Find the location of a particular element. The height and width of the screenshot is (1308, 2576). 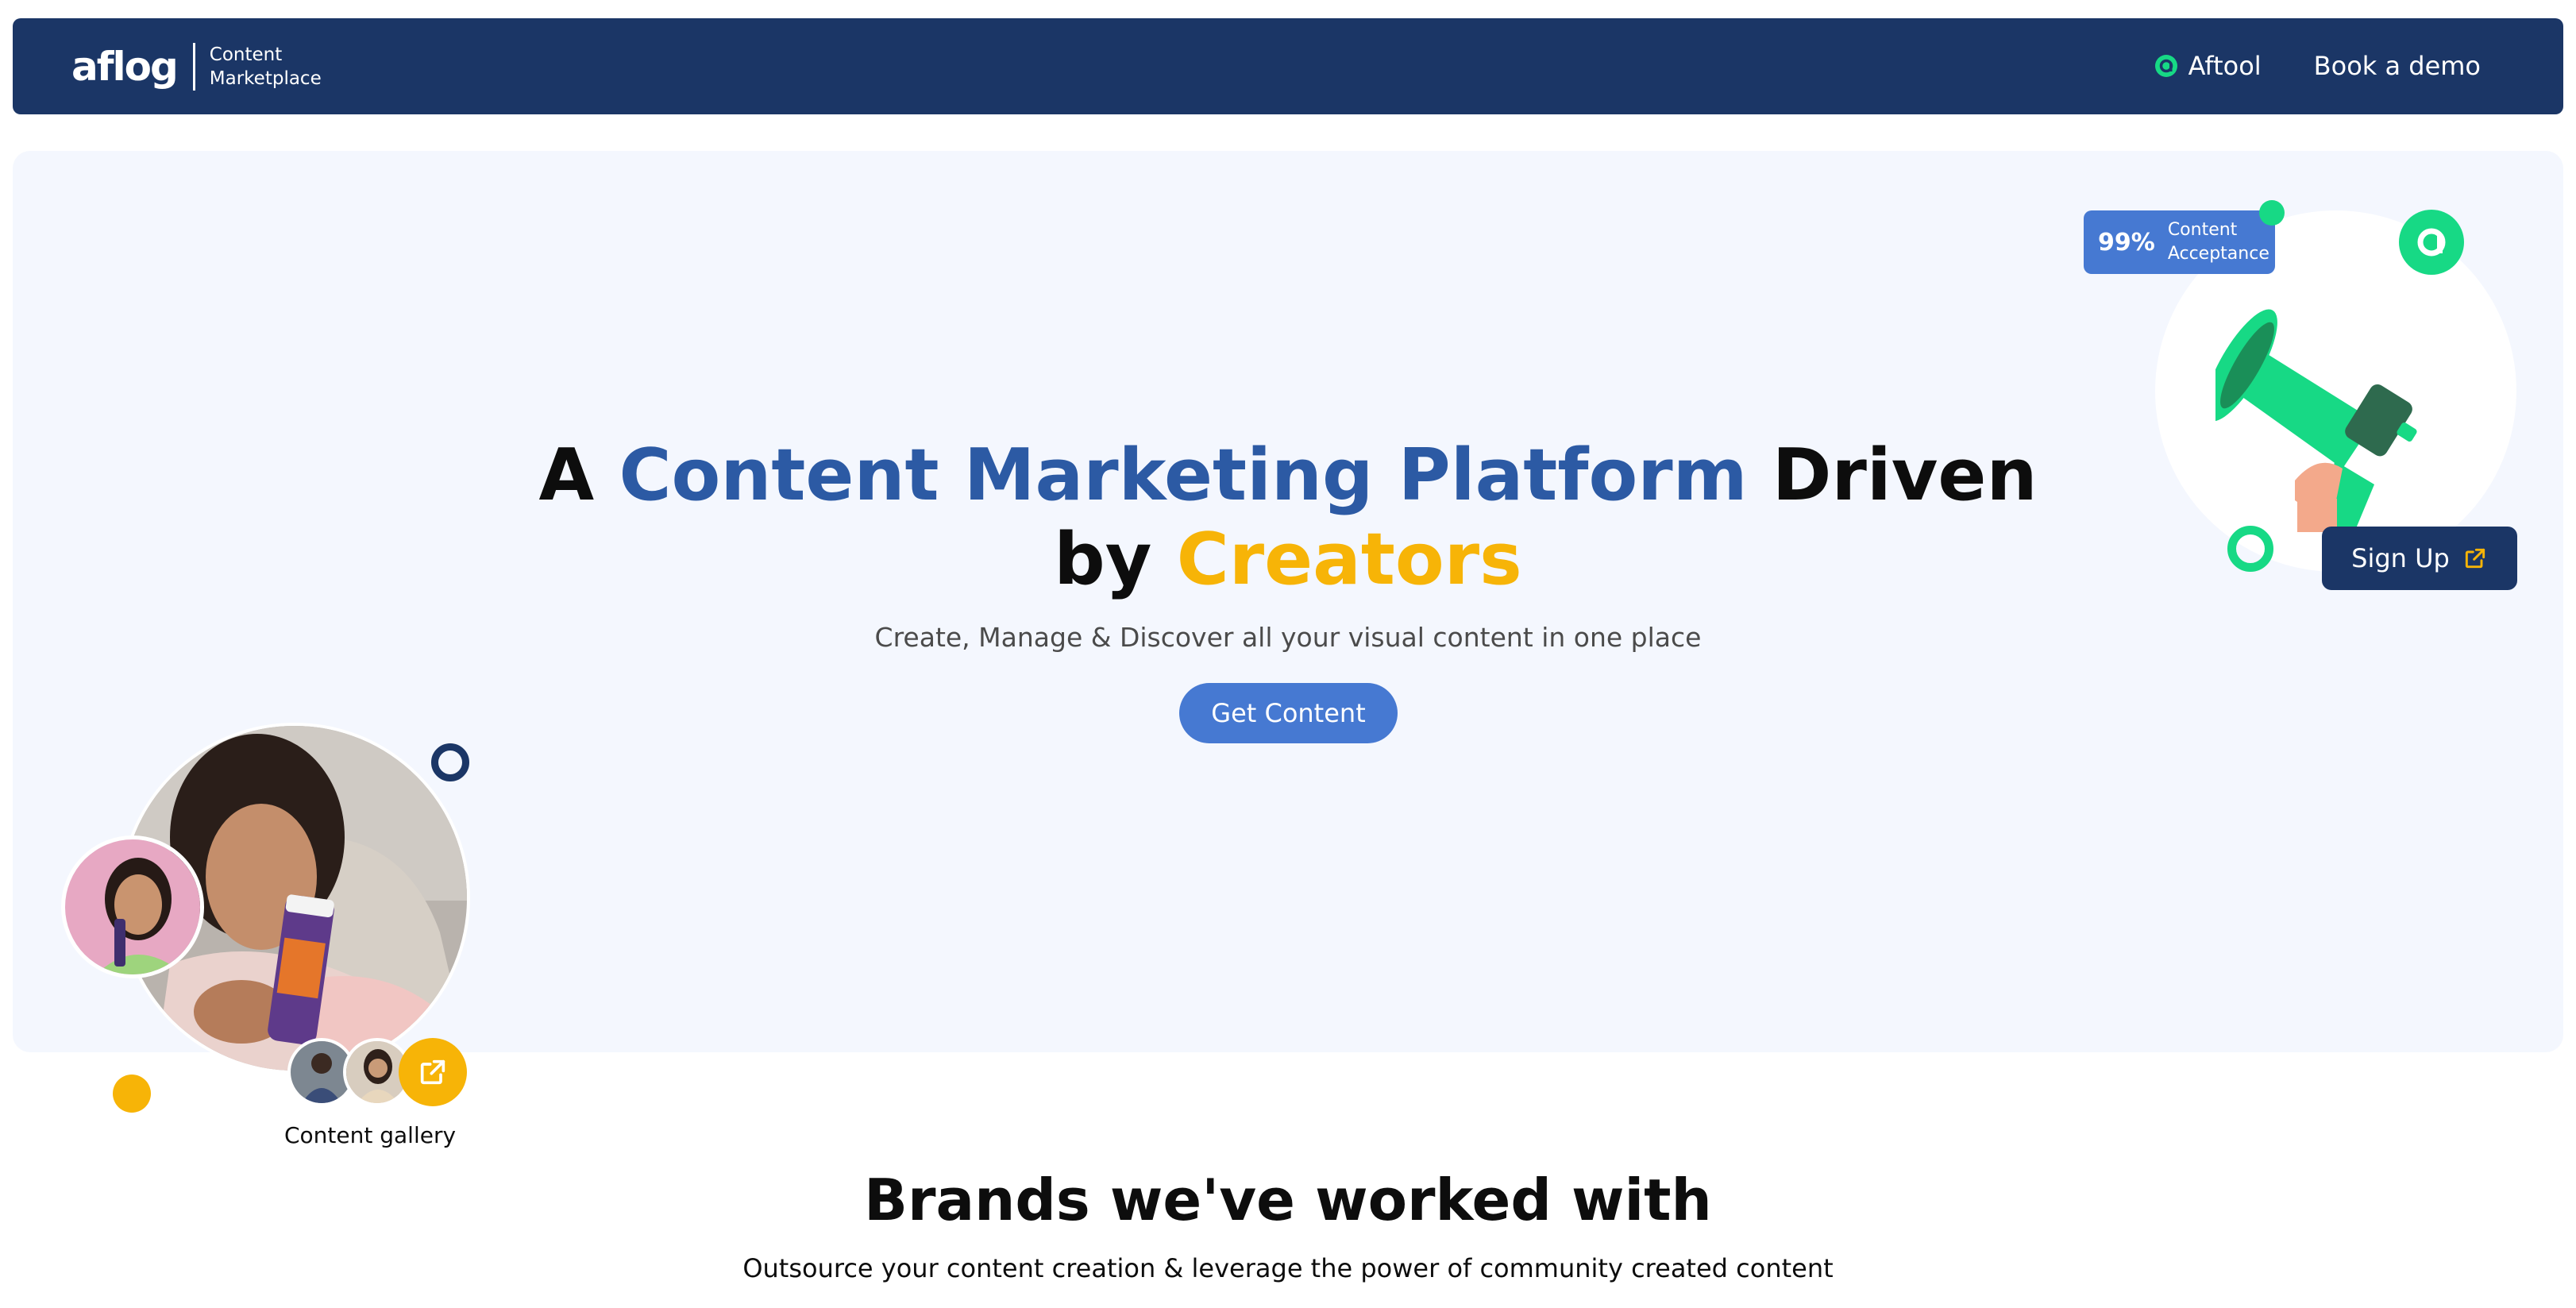

logo-divider is located at coordinates (193, 67).